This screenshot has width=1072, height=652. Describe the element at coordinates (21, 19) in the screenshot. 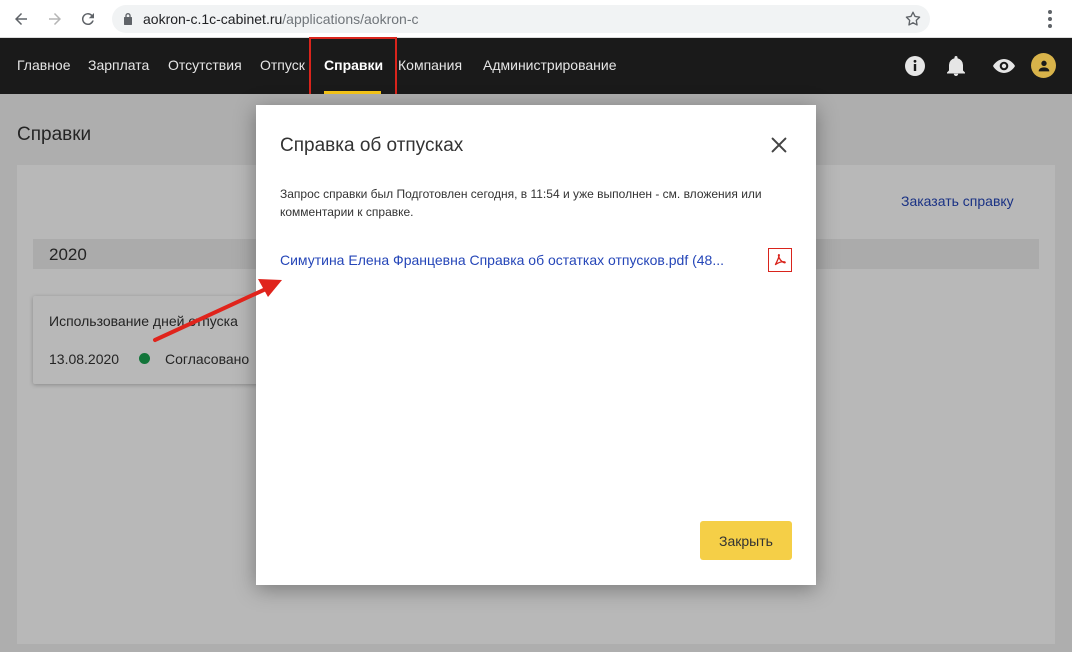

I see `back-arrow-icon` at that location.